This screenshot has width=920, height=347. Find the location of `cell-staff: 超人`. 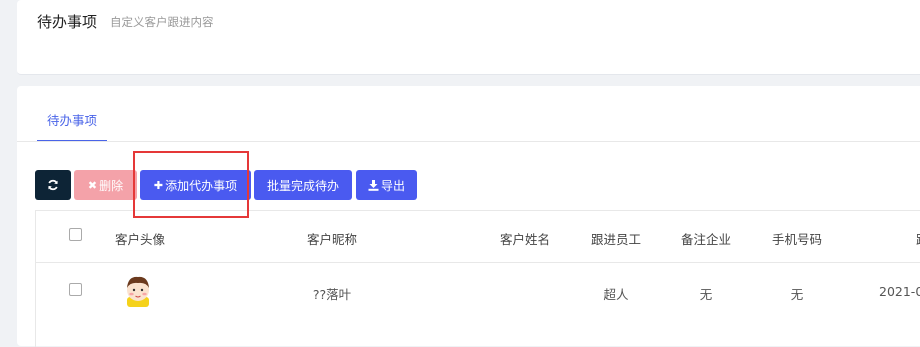

cell-staff: 超人 is located at coordinates (616, 294).